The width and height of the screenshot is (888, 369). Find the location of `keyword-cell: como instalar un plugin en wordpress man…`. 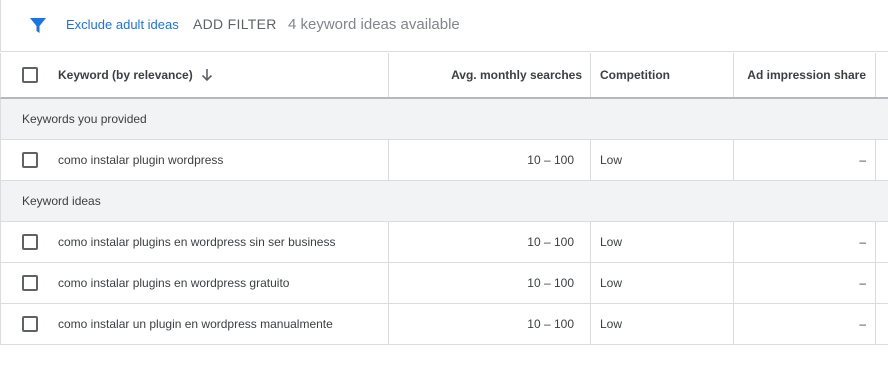

keyword-cell: como instalar un plugin en wordpress man… is located at coordinates (195, 324).